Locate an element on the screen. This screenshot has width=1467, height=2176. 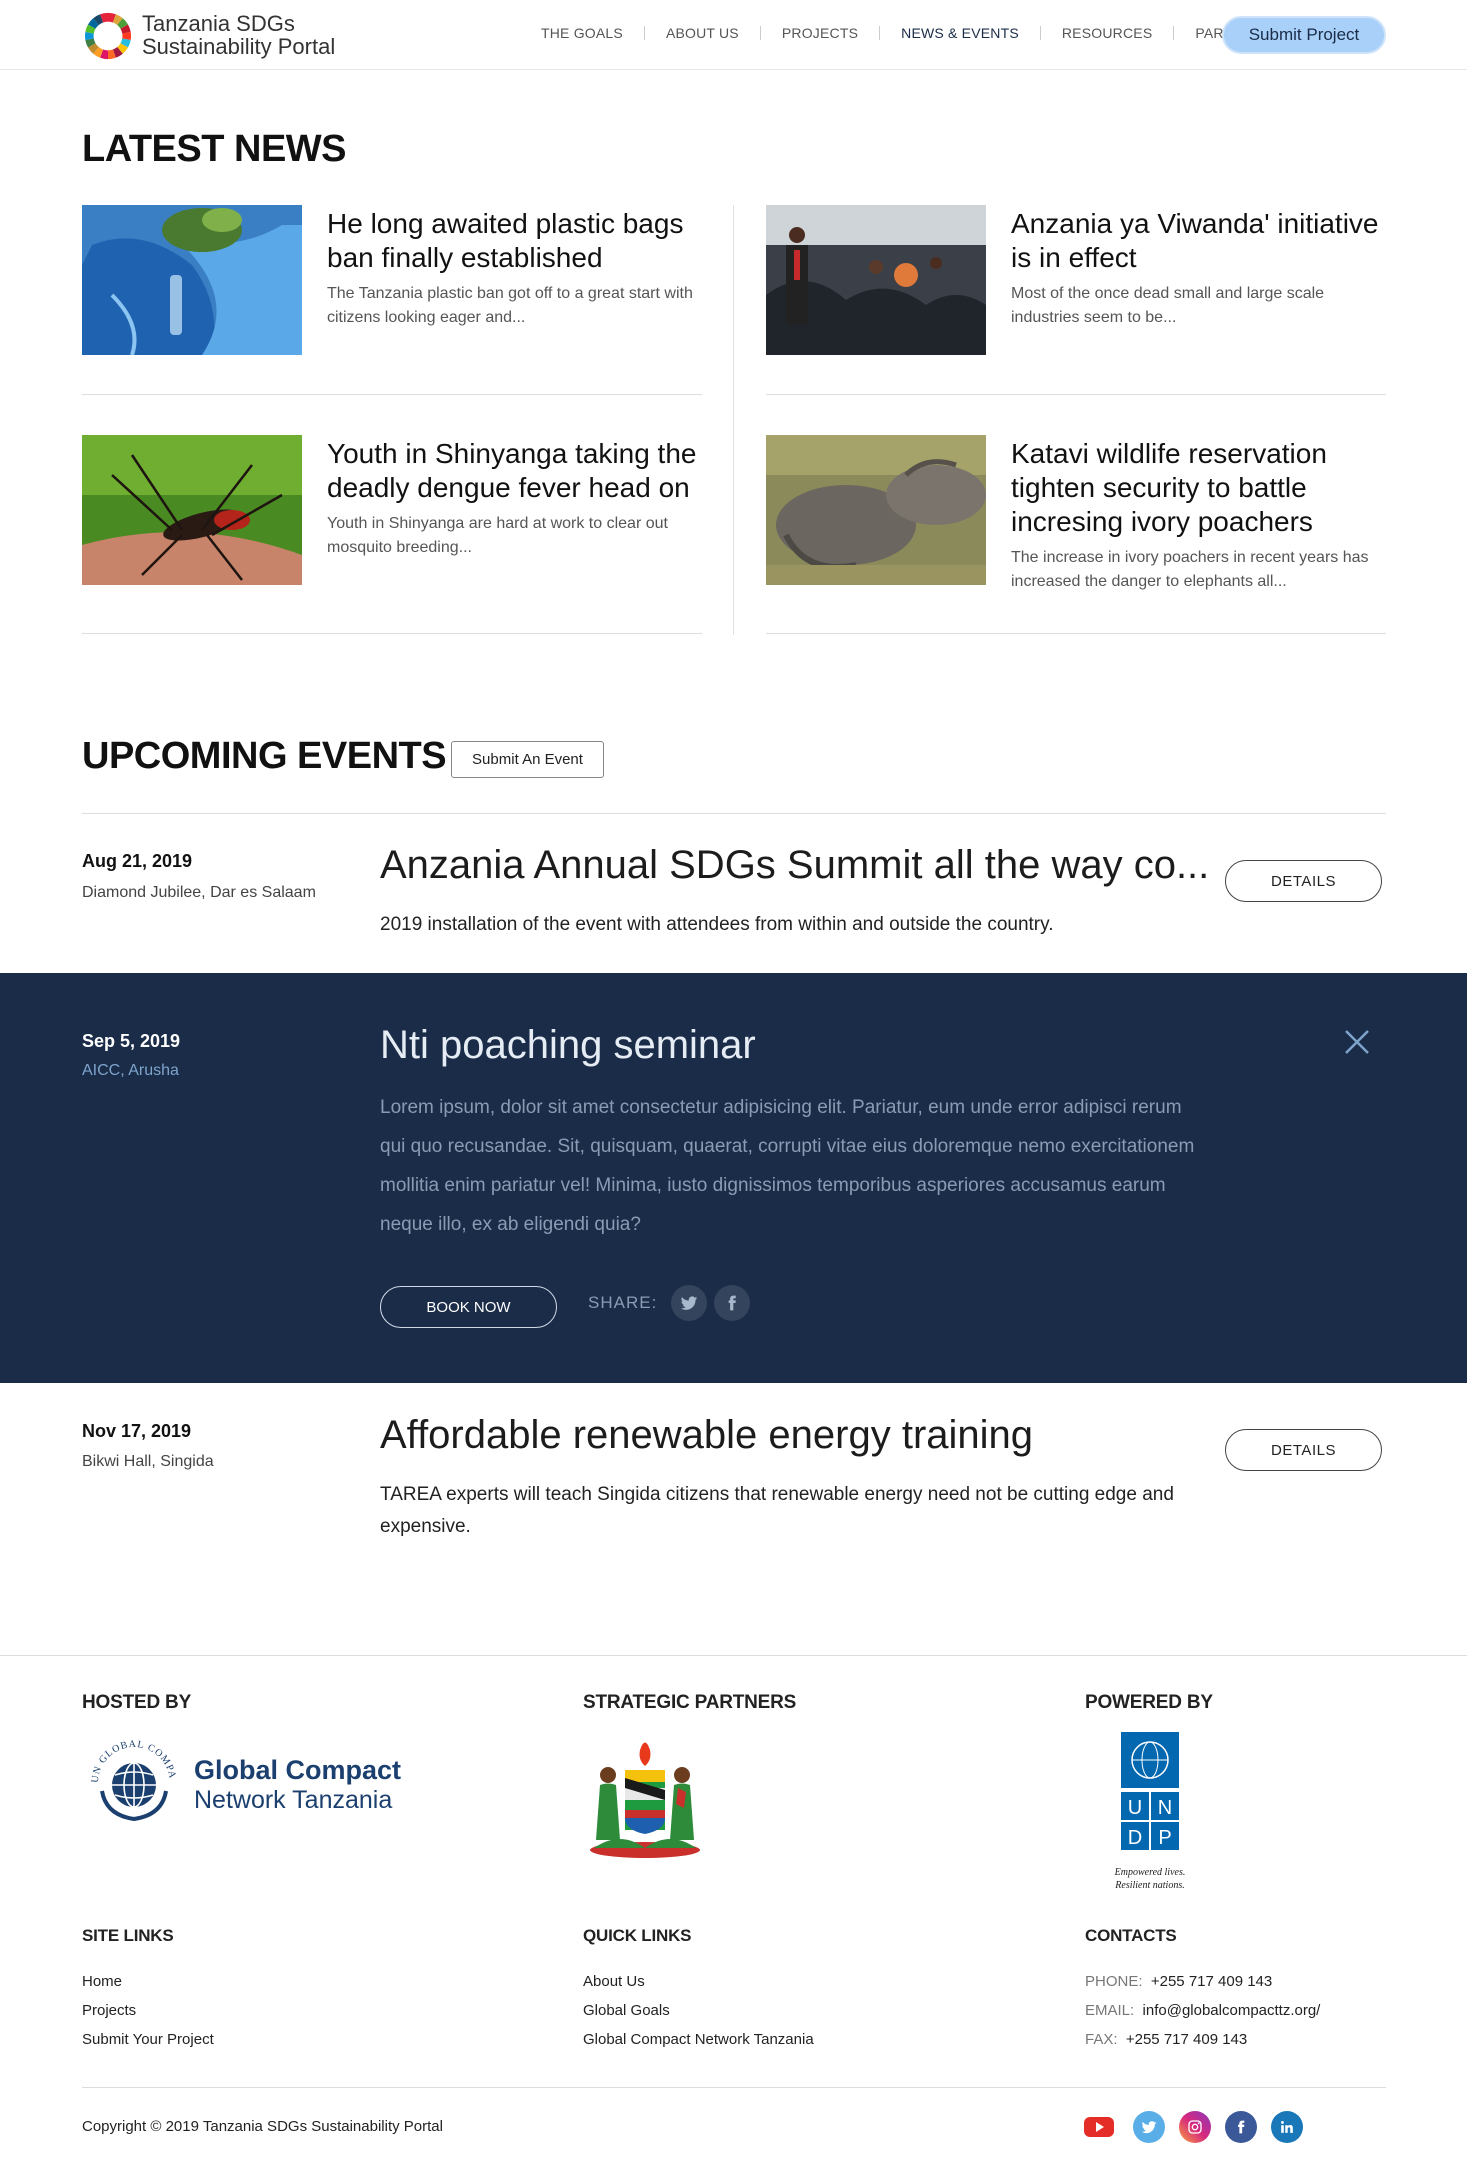
linkedin-icon is located at coordinates (1287, 2127).